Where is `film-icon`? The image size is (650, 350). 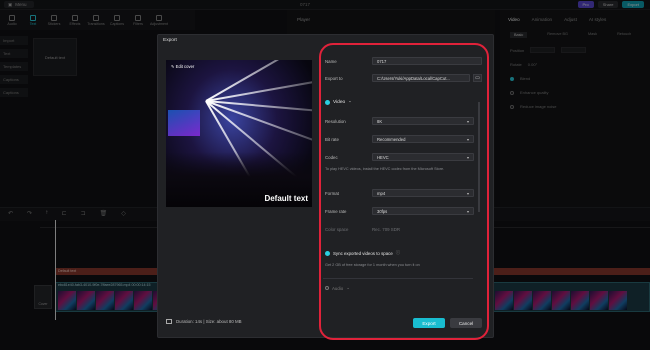
film-icon is located at coordinates (169, 321).